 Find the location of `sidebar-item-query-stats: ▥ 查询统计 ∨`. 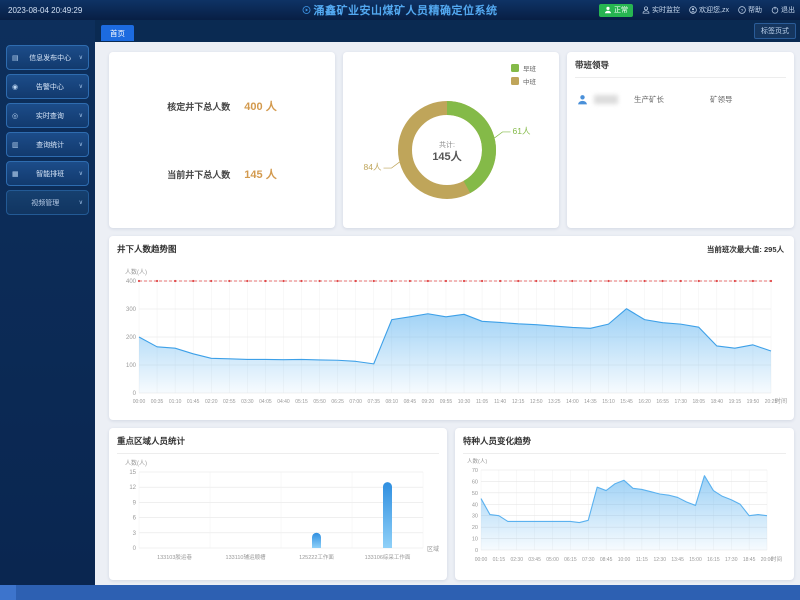

sidebar-item-query-stats: ▥ 查询统计 ∨ is located at coordinates (47, 144).